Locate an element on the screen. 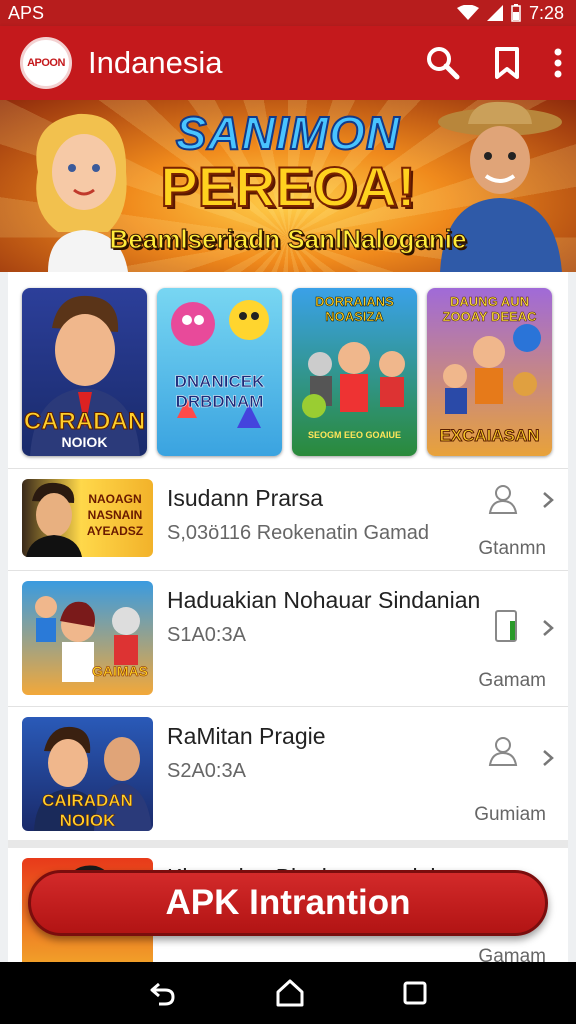 The image size is (576, 1024). featured-card-3-subtitle: SEOGM EEO GOAIUE is located at coordinates (354, 435).